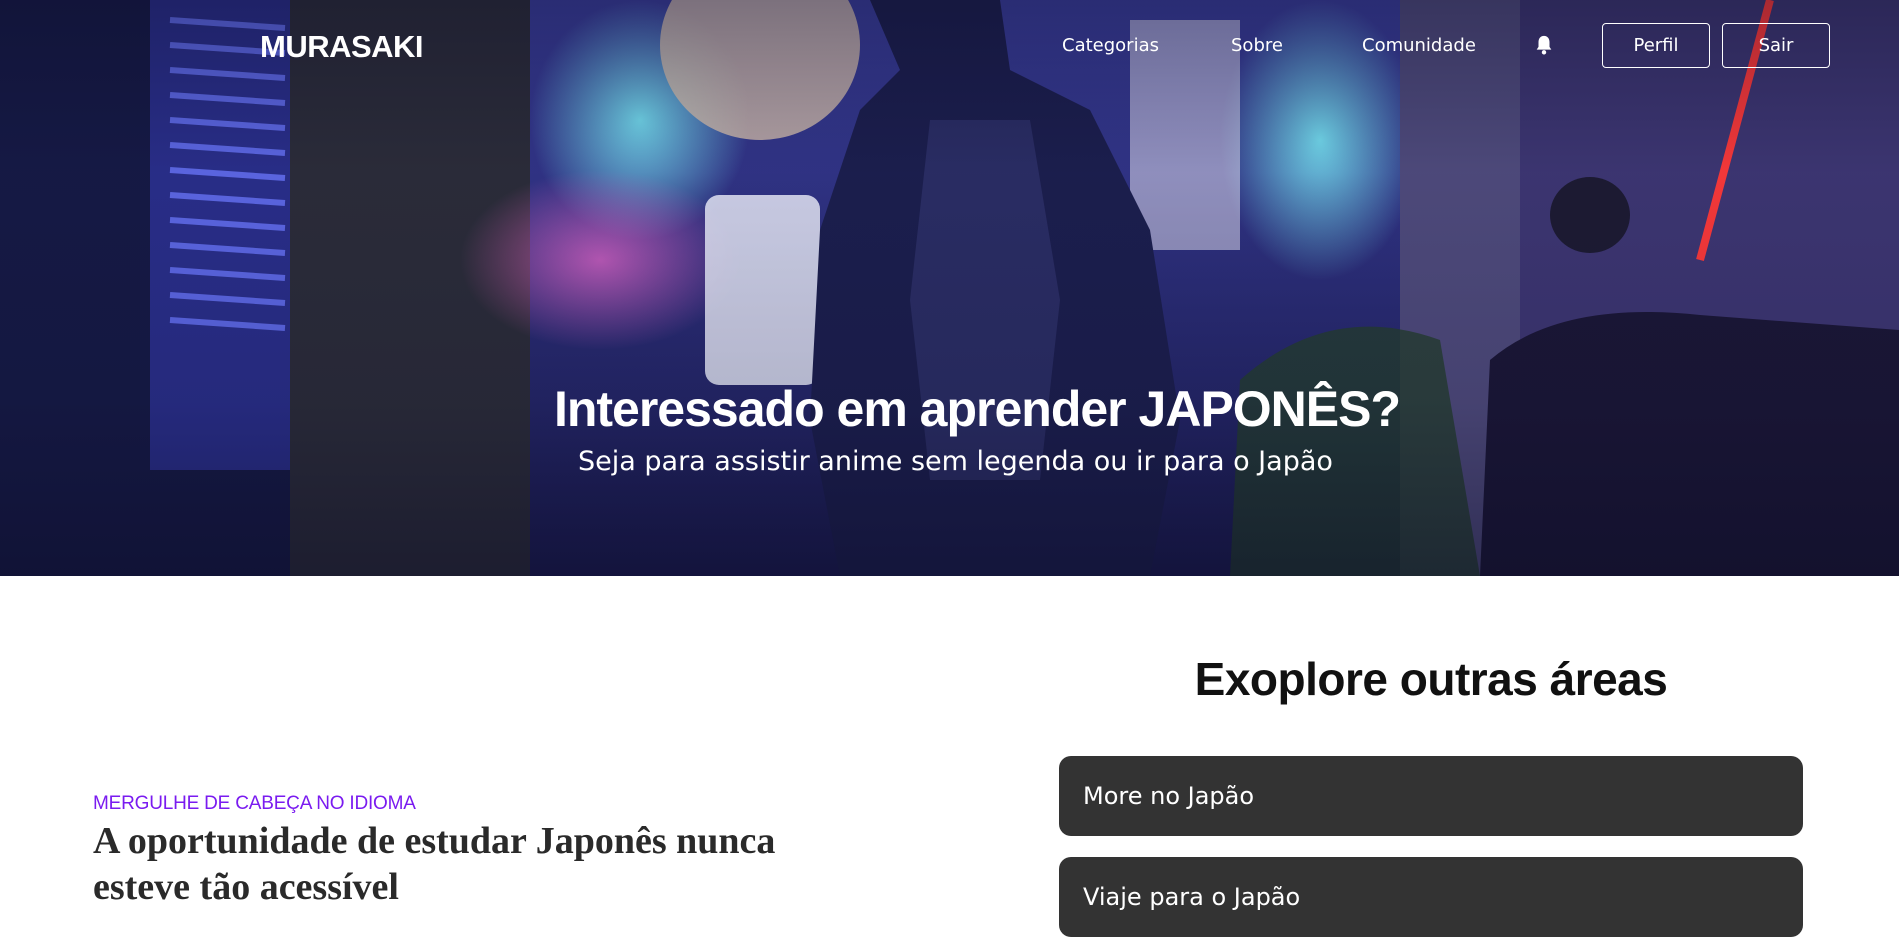 Image resolution: width=1899 pixels, height=937 pixels. What do you see at coordinates (1776, 45) in the screenshot?
I see `logout-button: Sair` at bounding box center [1776, 45].